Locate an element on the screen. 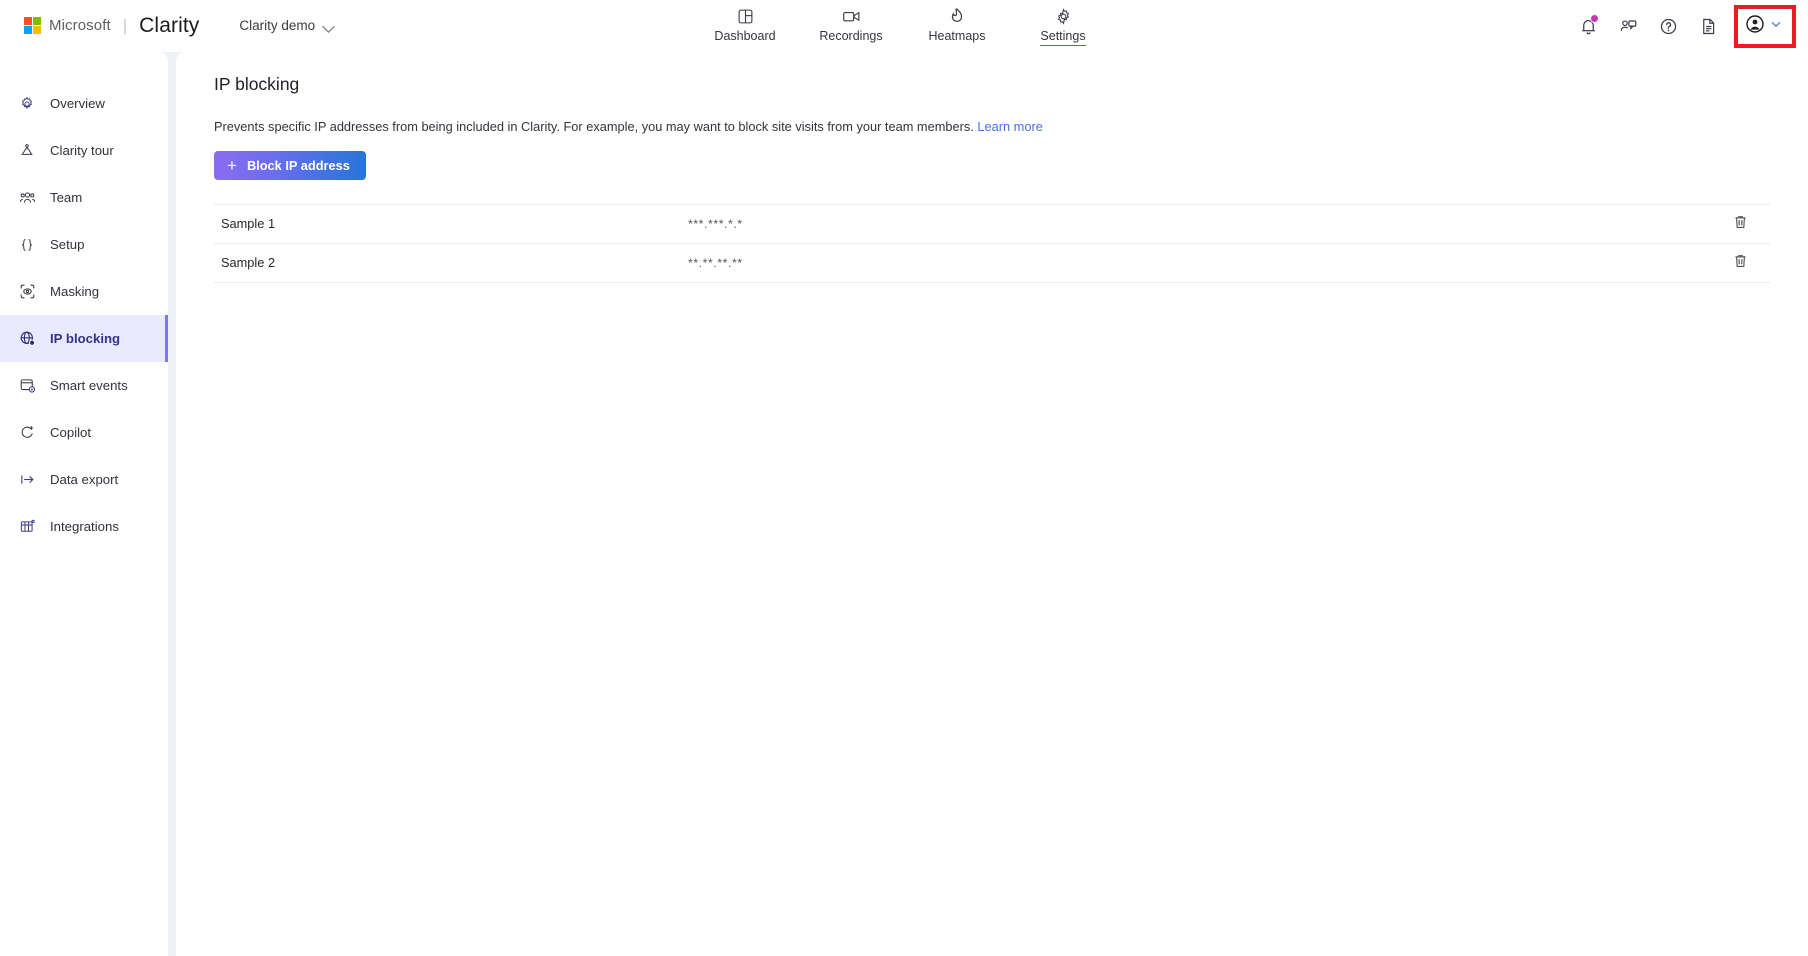 The width and height of the screenshot is (1808, 956). nav-item-dashboard: Dashboard is located at coordinates (745, 24).